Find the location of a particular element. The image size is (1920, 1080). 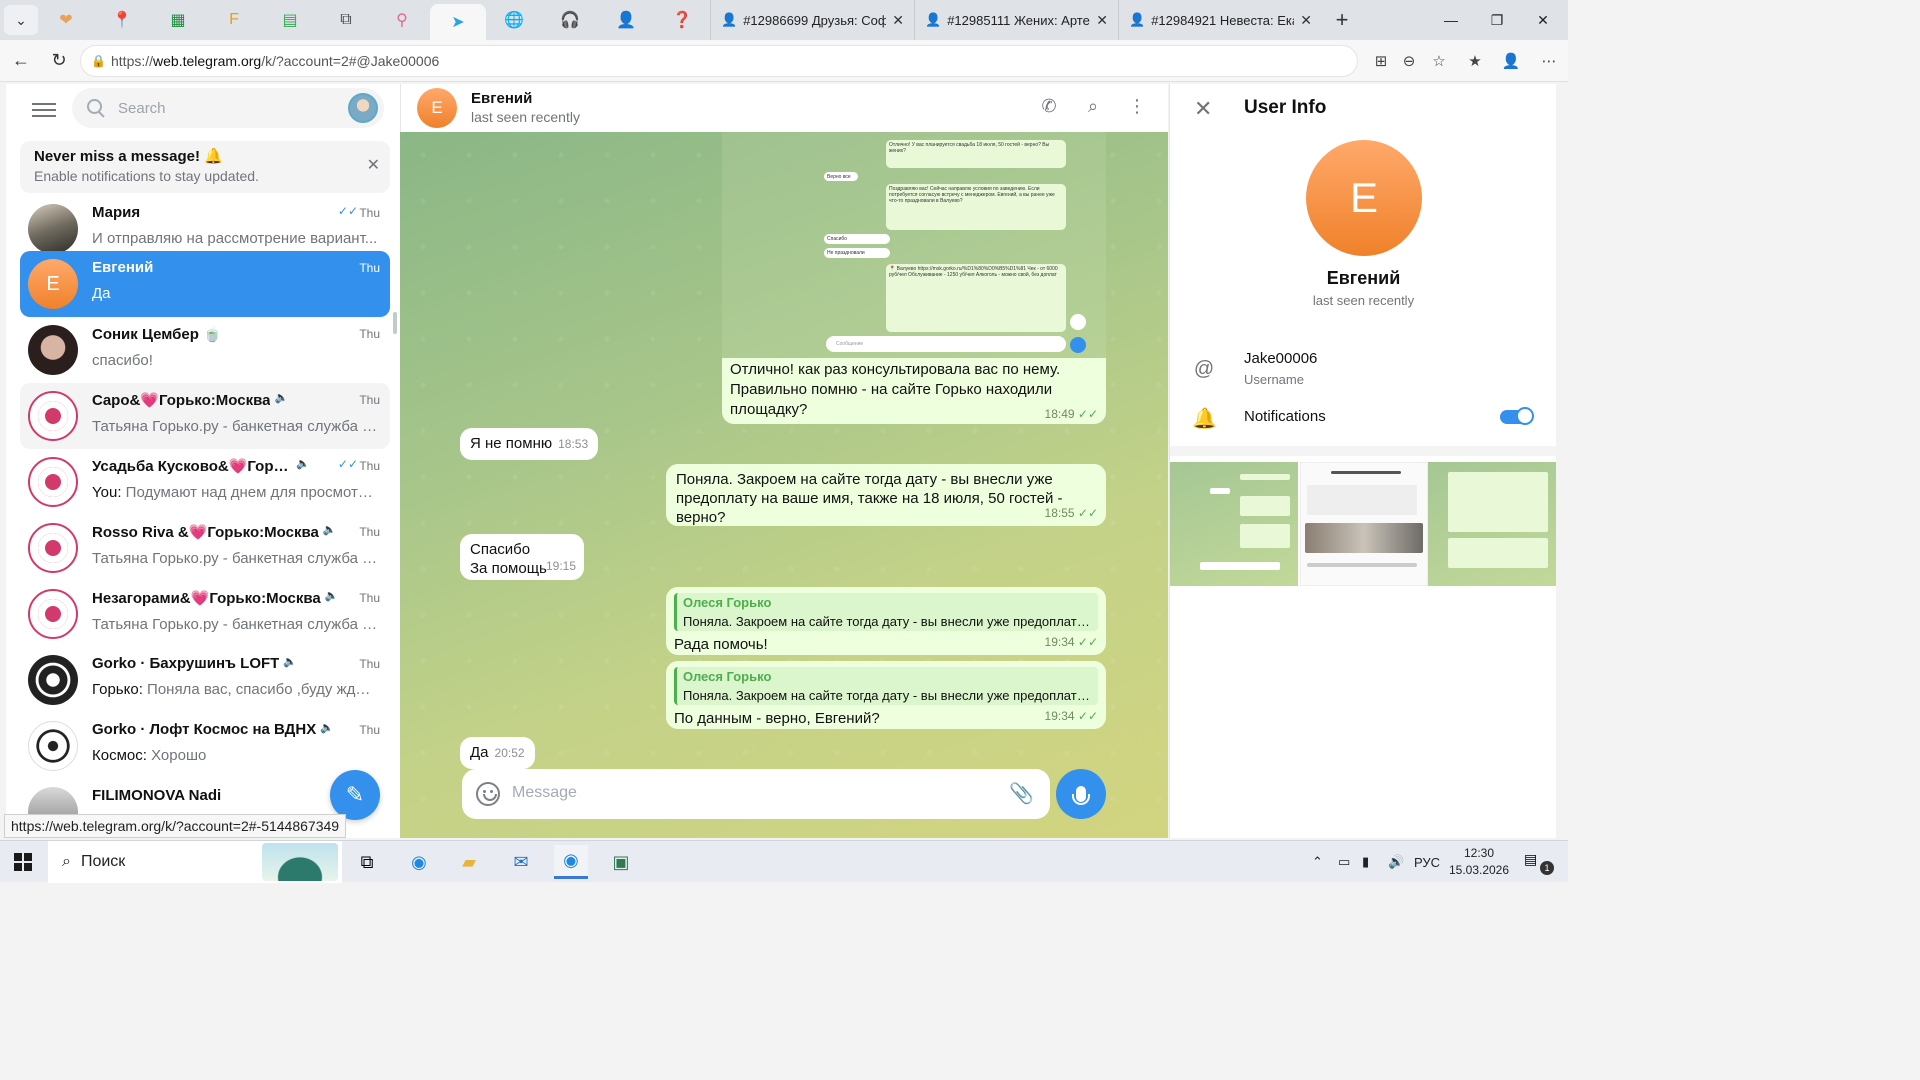

message-bubble-in: Спасибо За помощь 19:15 is located at coordinates (522, 557).